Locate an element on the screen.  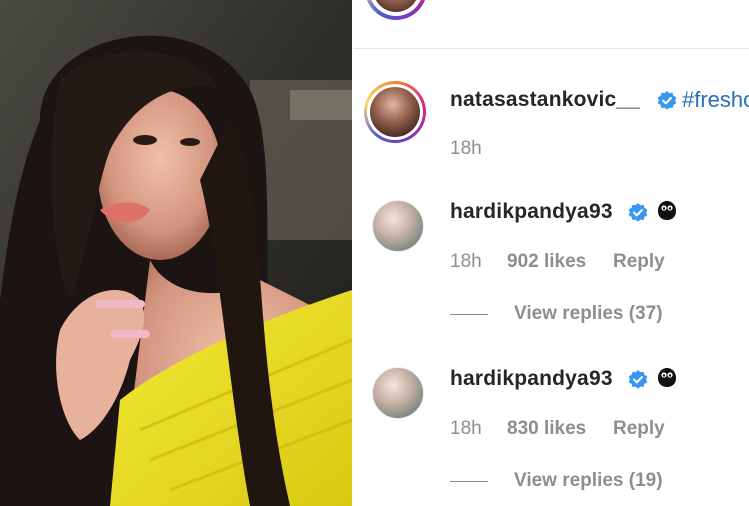
post-author-avatar is located at coordinates (396, 10).